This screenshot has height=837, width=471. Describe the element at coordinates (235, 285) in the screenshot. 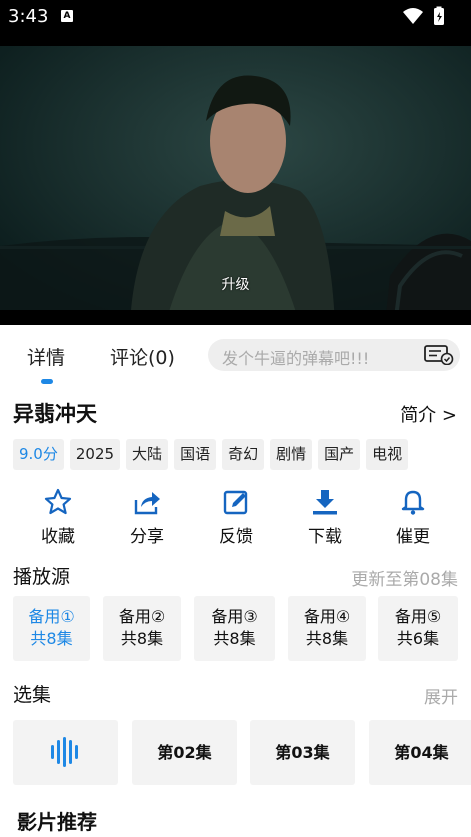

I see `video-subtitle: 升级` at that location.